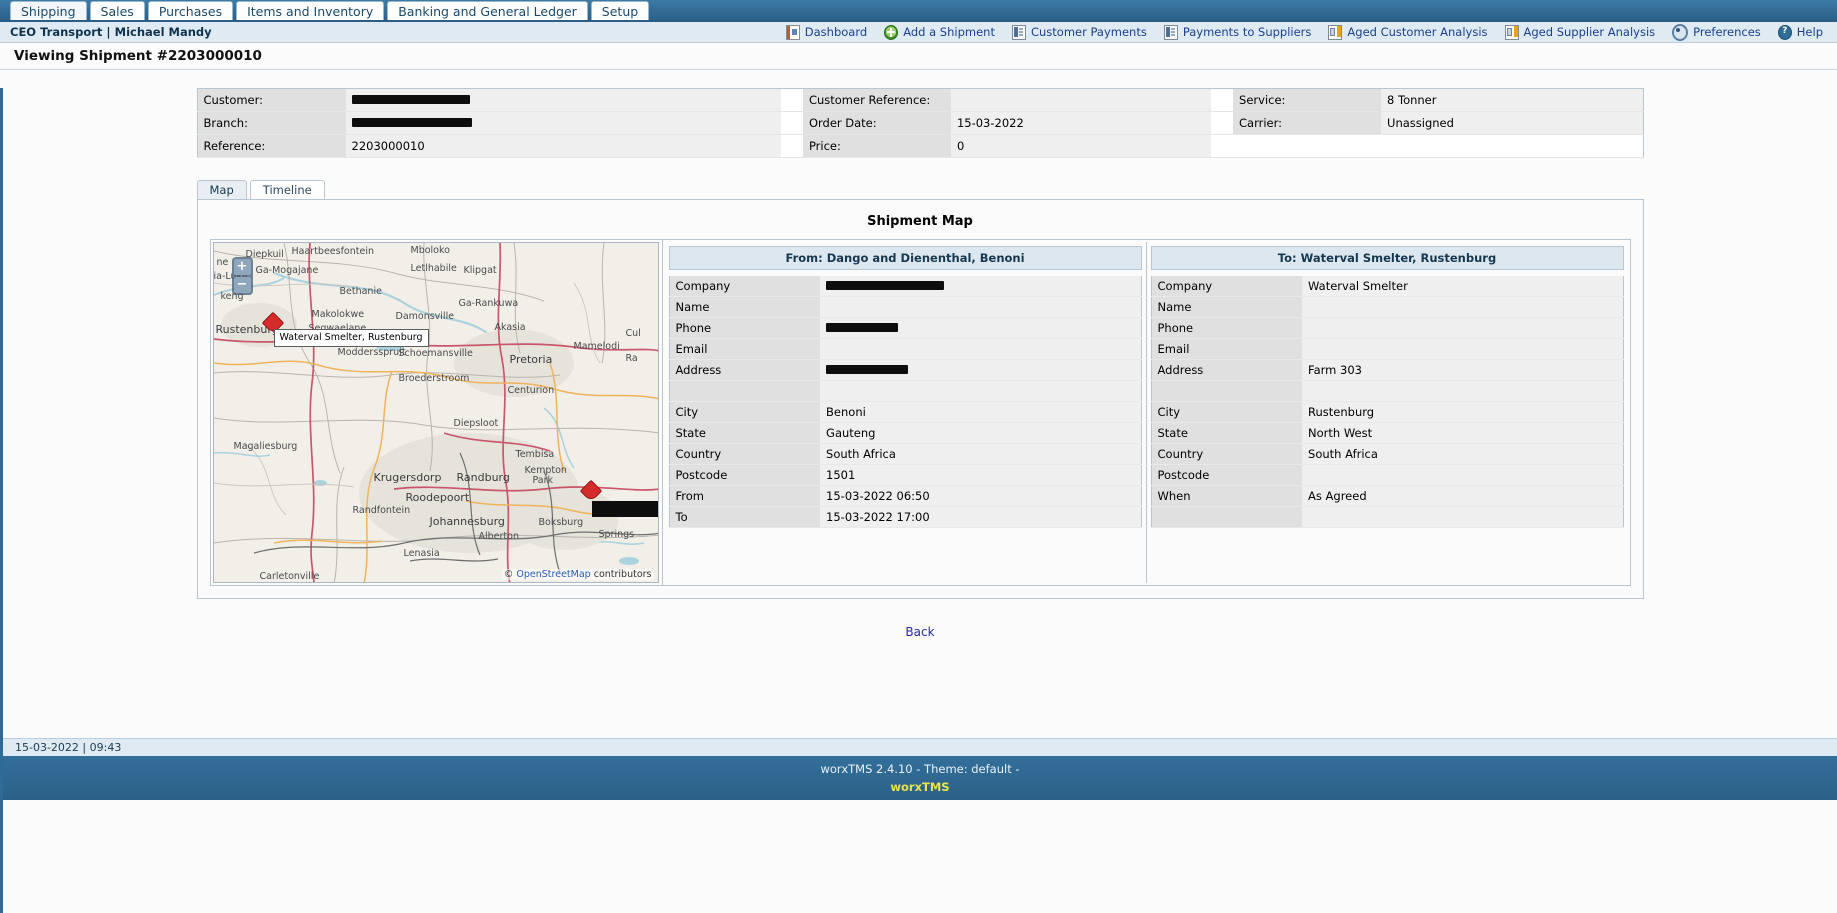  Describe the element at coordinates (1387, 433) in the screenshot. I see `table-row: State North West` at that location.